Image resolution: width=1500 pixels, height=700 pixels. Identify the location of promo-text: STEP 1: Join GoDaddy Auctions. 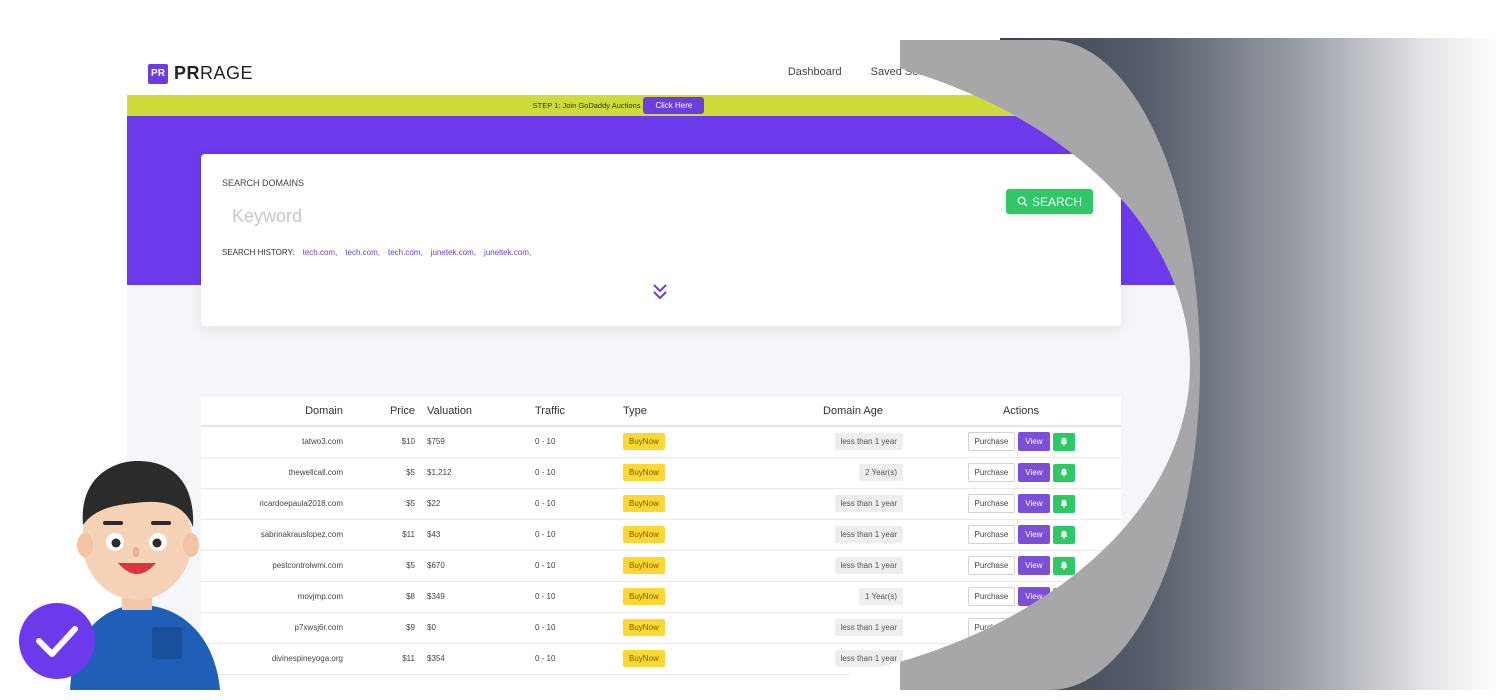
(586, 105).